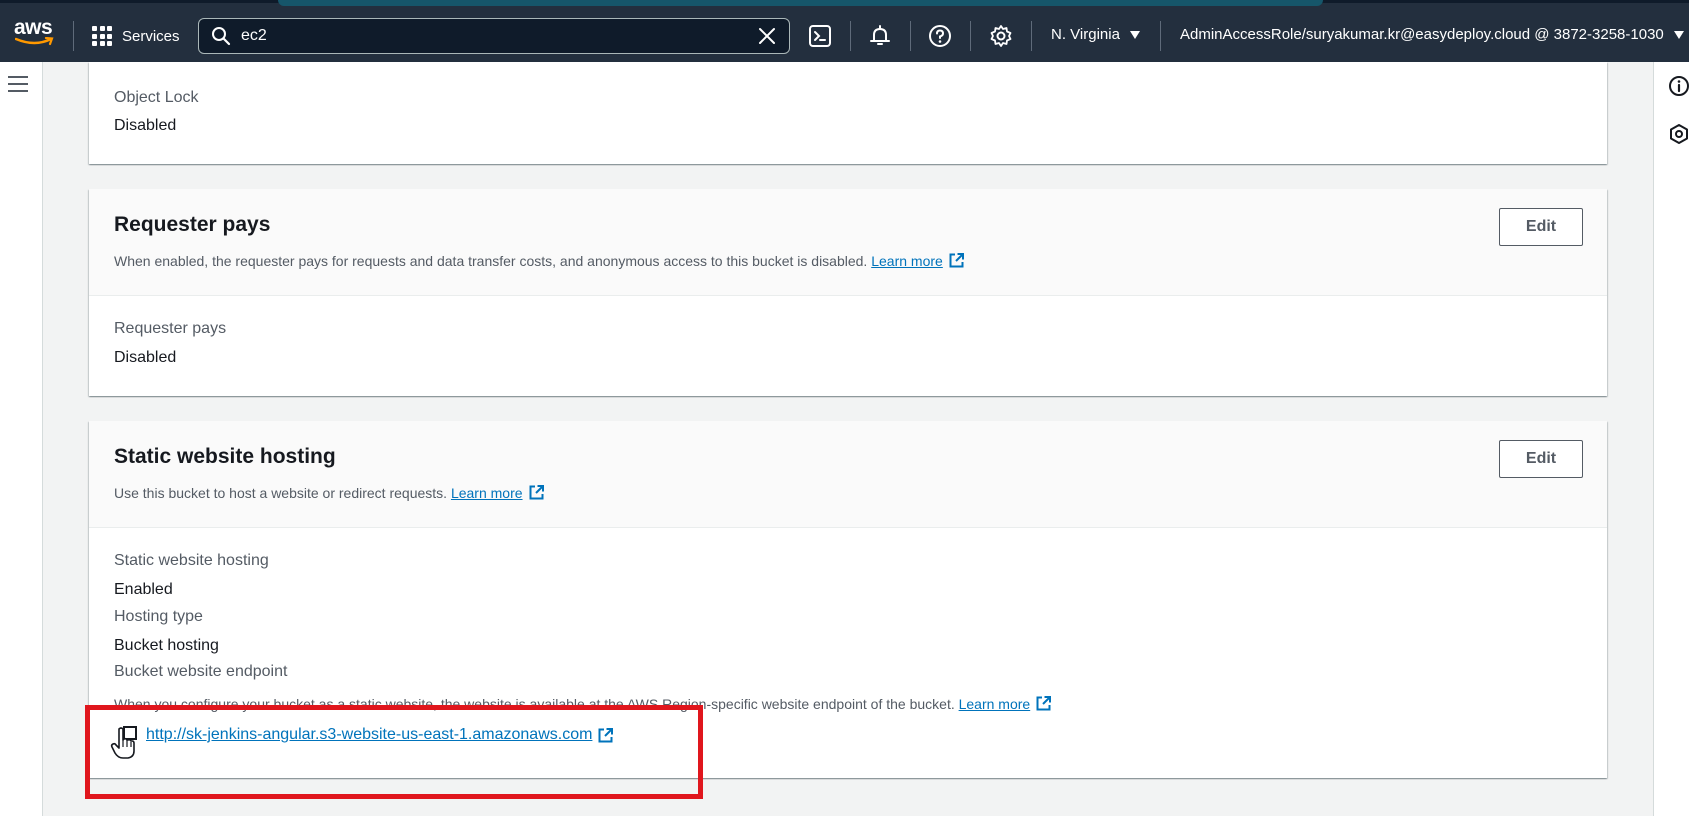 Image resolution: width=1689 pixels, height=816 pixels. I want to click on search-bar, so click(494, 36).